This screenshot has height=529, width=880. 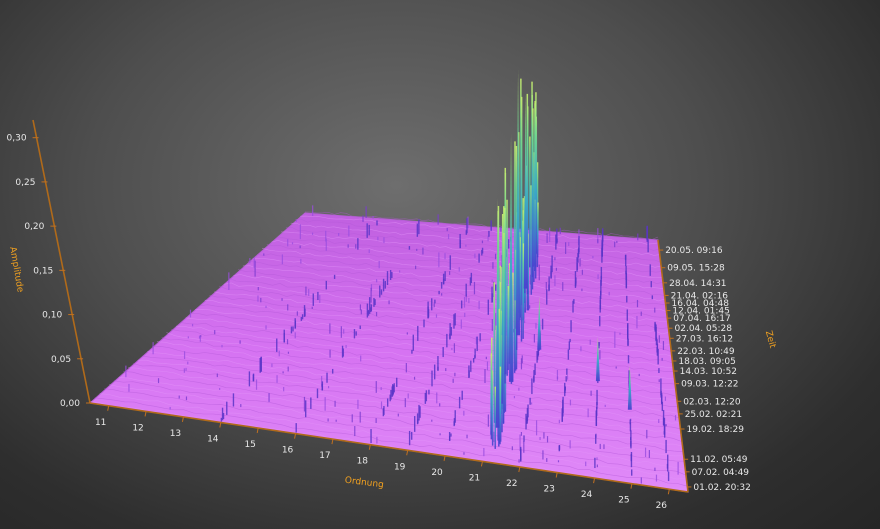 What do you see at coordinates (249, 445) in the screenshot?
I see `ordnung-tick-label: 15` at bounding box center [249, 445].